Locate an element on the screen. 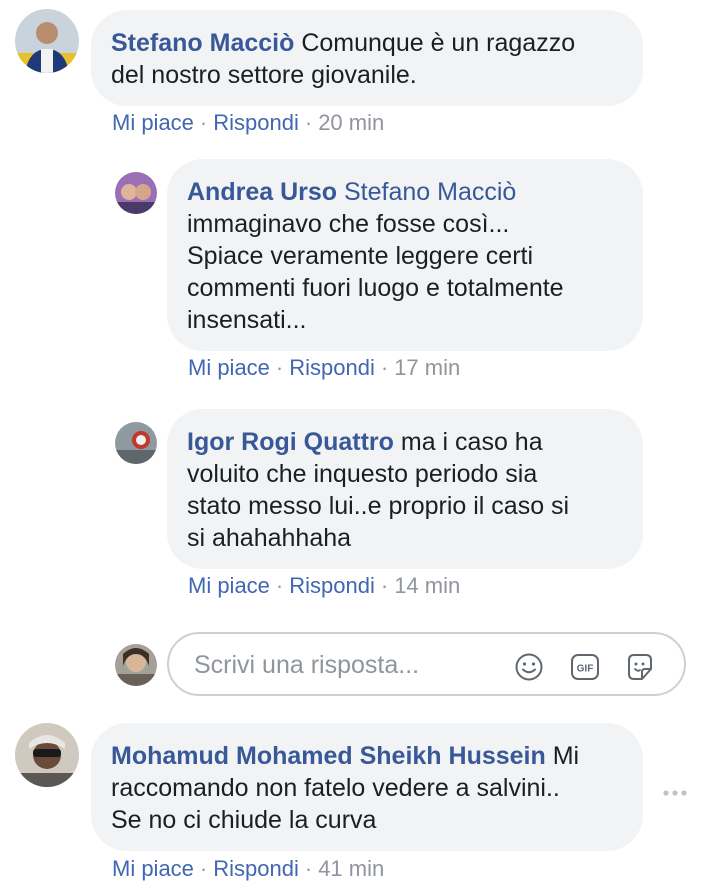  comment-time: 17 min is located at coordinates (427, 367).